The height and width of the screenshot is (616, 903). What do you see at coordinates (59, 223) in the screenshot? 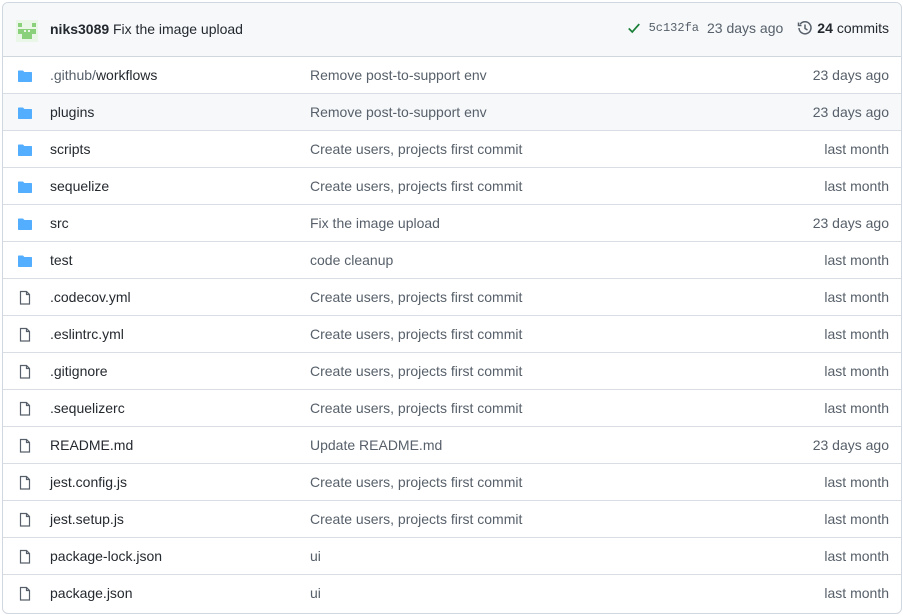
I see `file-name-link: src` at bounding box center [59, 223].